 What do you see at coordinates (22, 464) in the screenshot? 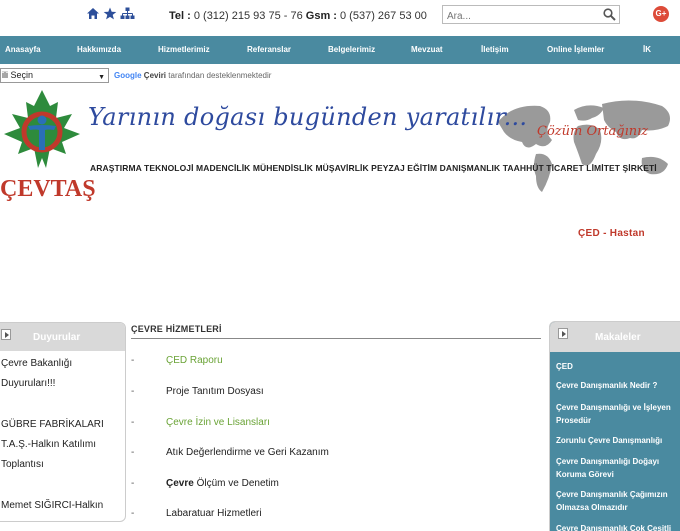
I see `announcement-item: Toplantısı` at bounding box center [22, 464].